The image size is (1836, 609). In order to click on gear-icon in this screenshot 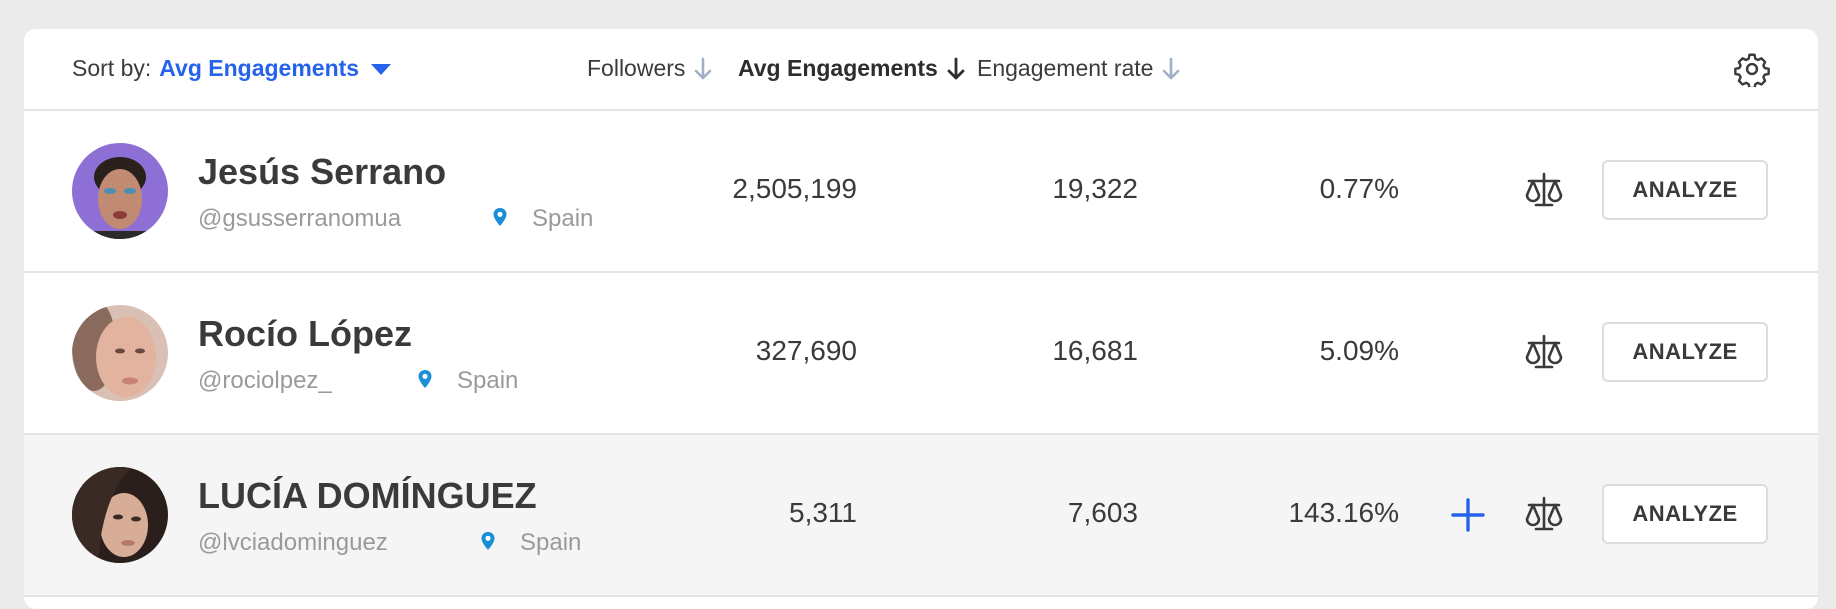, I will do `click(1752, 70)`.